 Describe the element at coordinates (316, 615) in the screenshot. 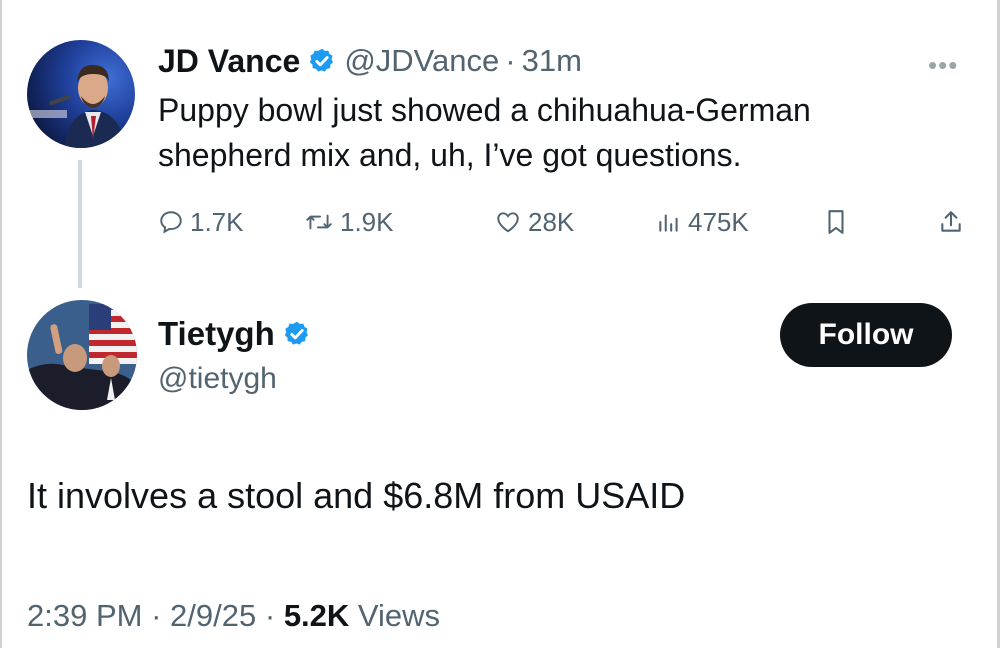

I see `views-total-count: 5.2K` at that location.